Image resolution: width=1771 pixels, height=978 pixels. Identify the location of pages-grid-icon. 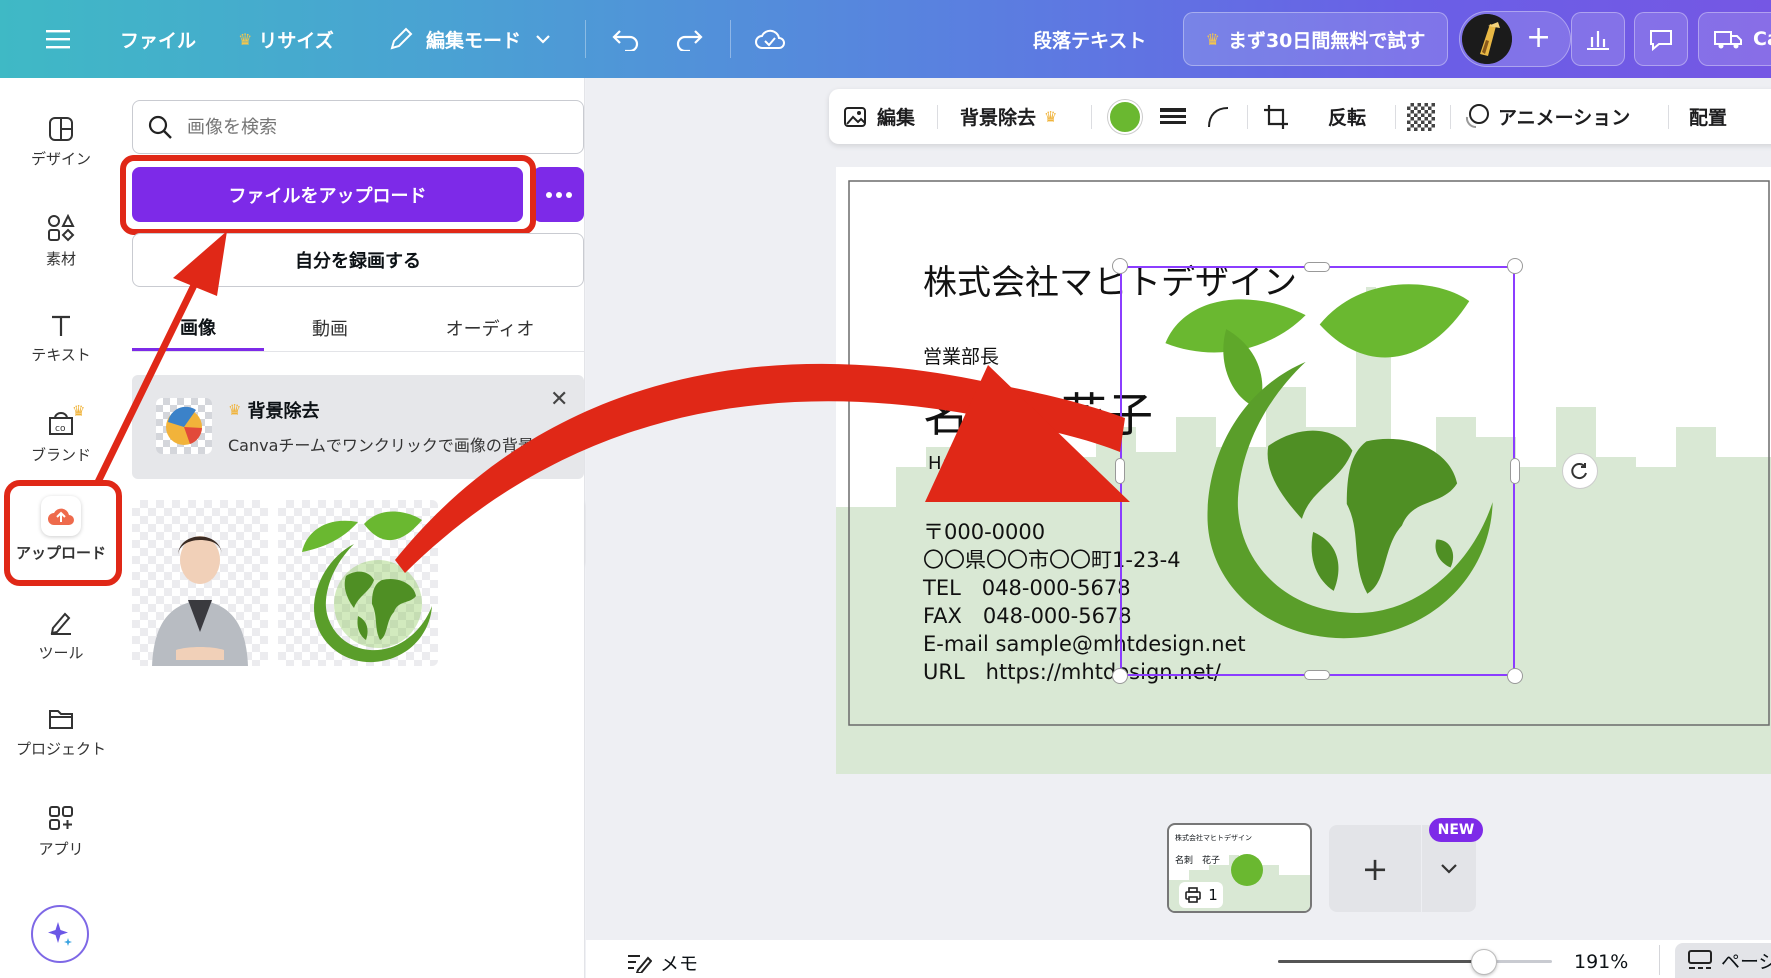
(1700, 959).